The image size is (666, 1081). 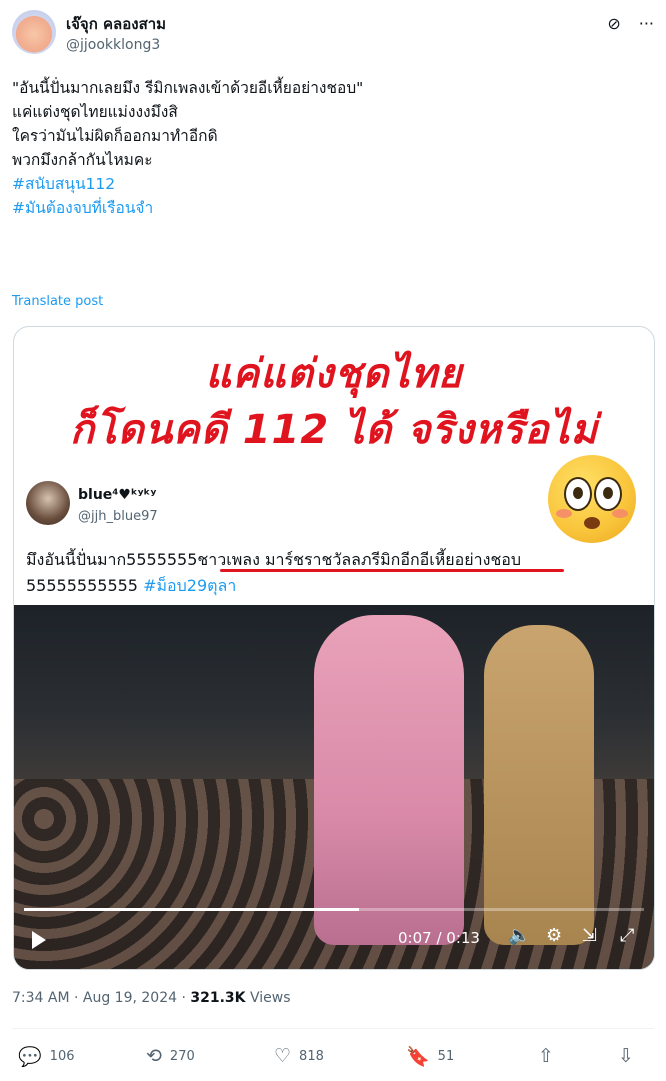 I want to click on volume-icon: 🔈, so click(x=519, y=935).